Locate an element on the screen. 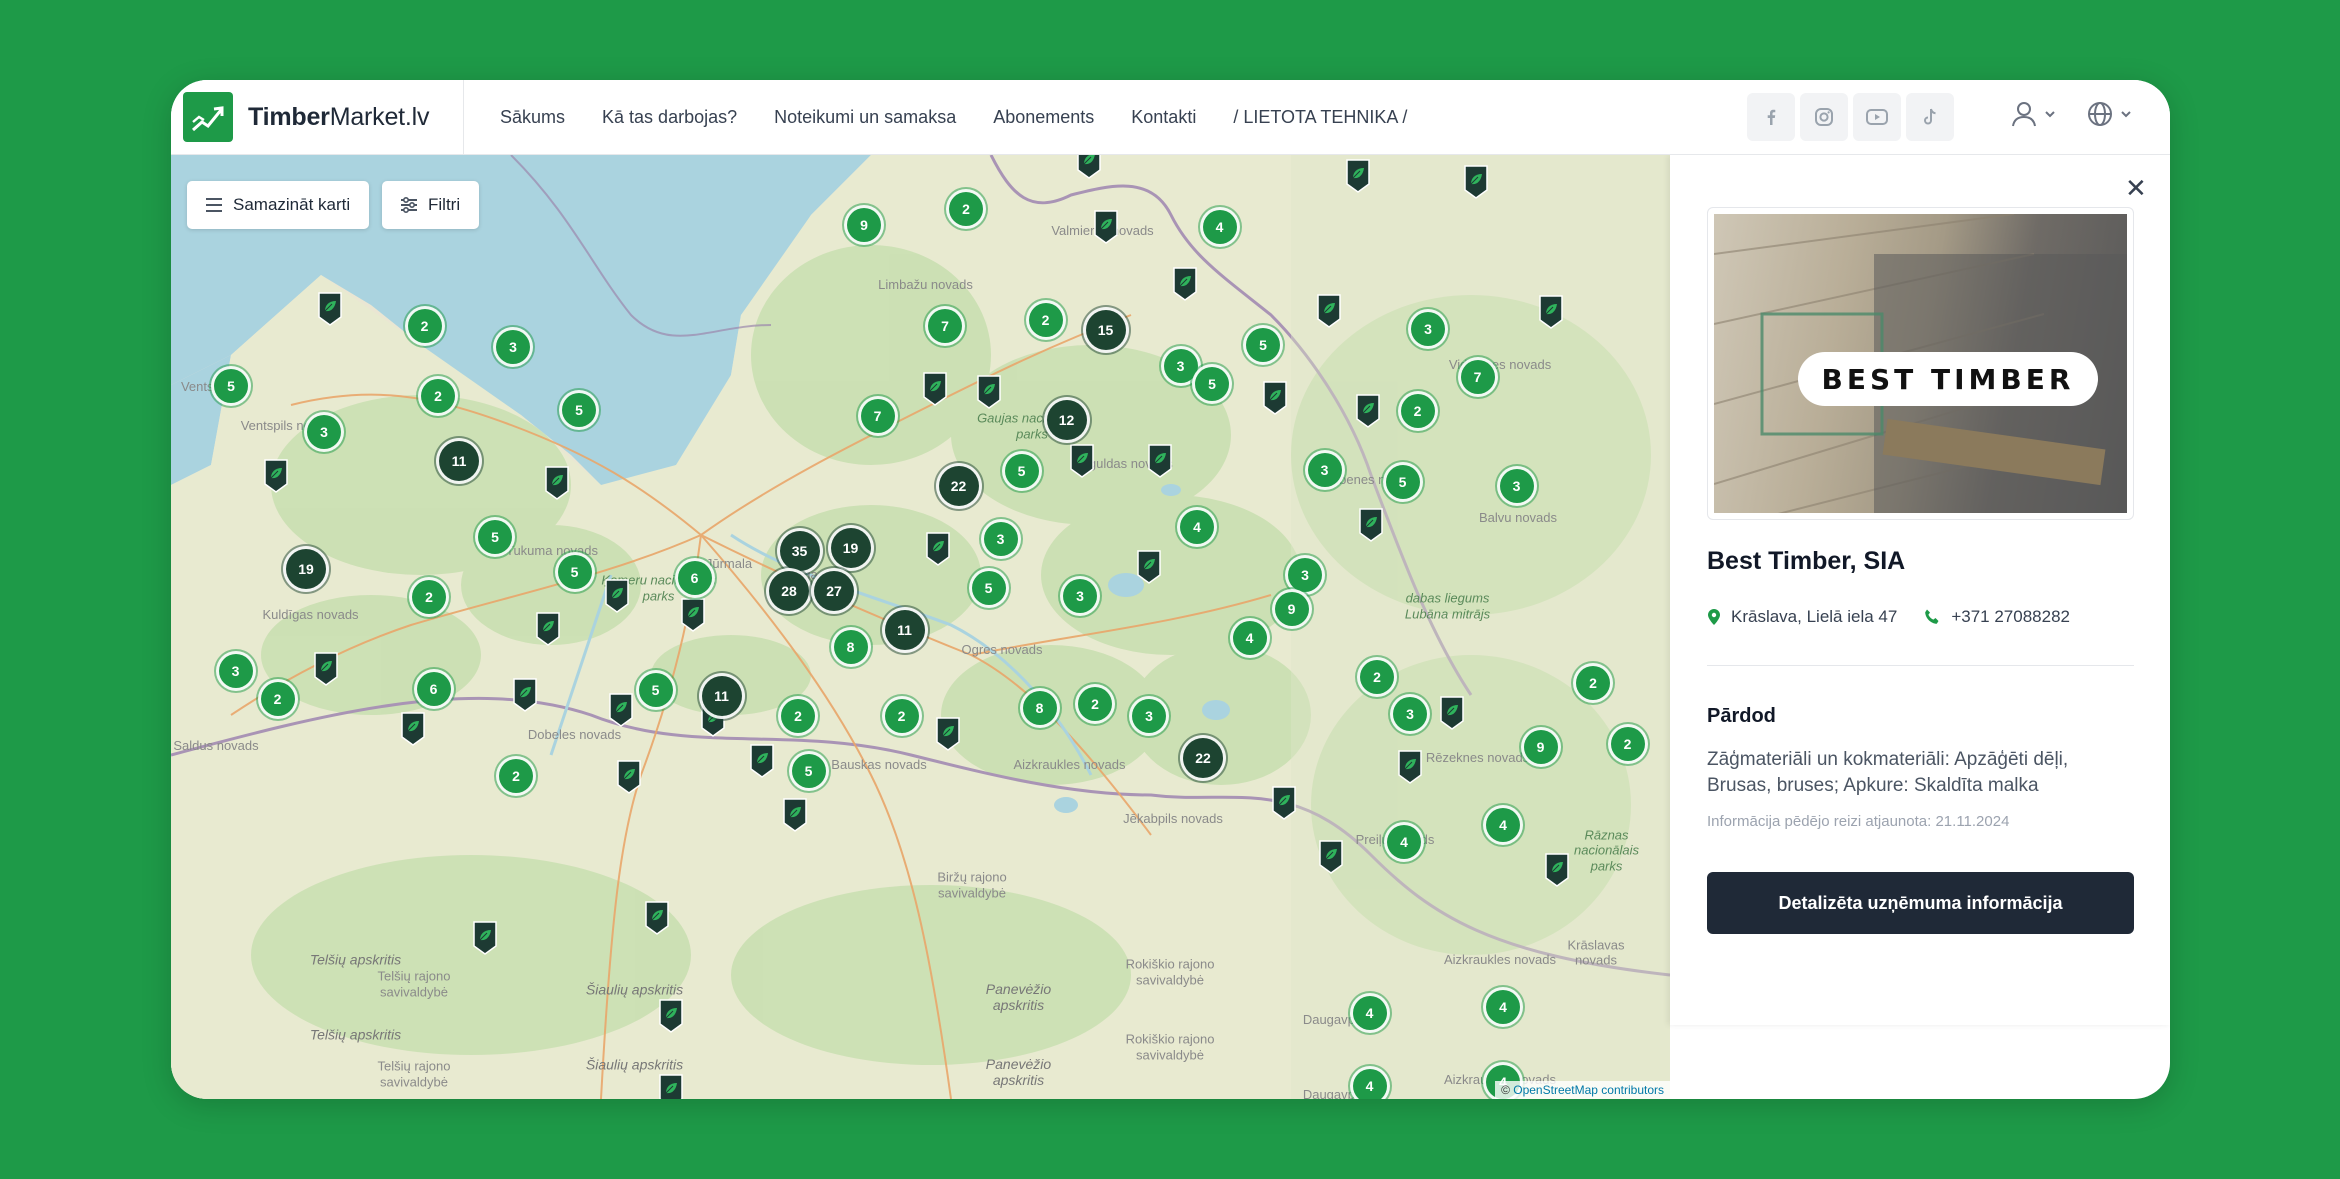 This screenshot has height=1179, width=2340. marker-cluster: 27 is located at coordinates (834, 591).